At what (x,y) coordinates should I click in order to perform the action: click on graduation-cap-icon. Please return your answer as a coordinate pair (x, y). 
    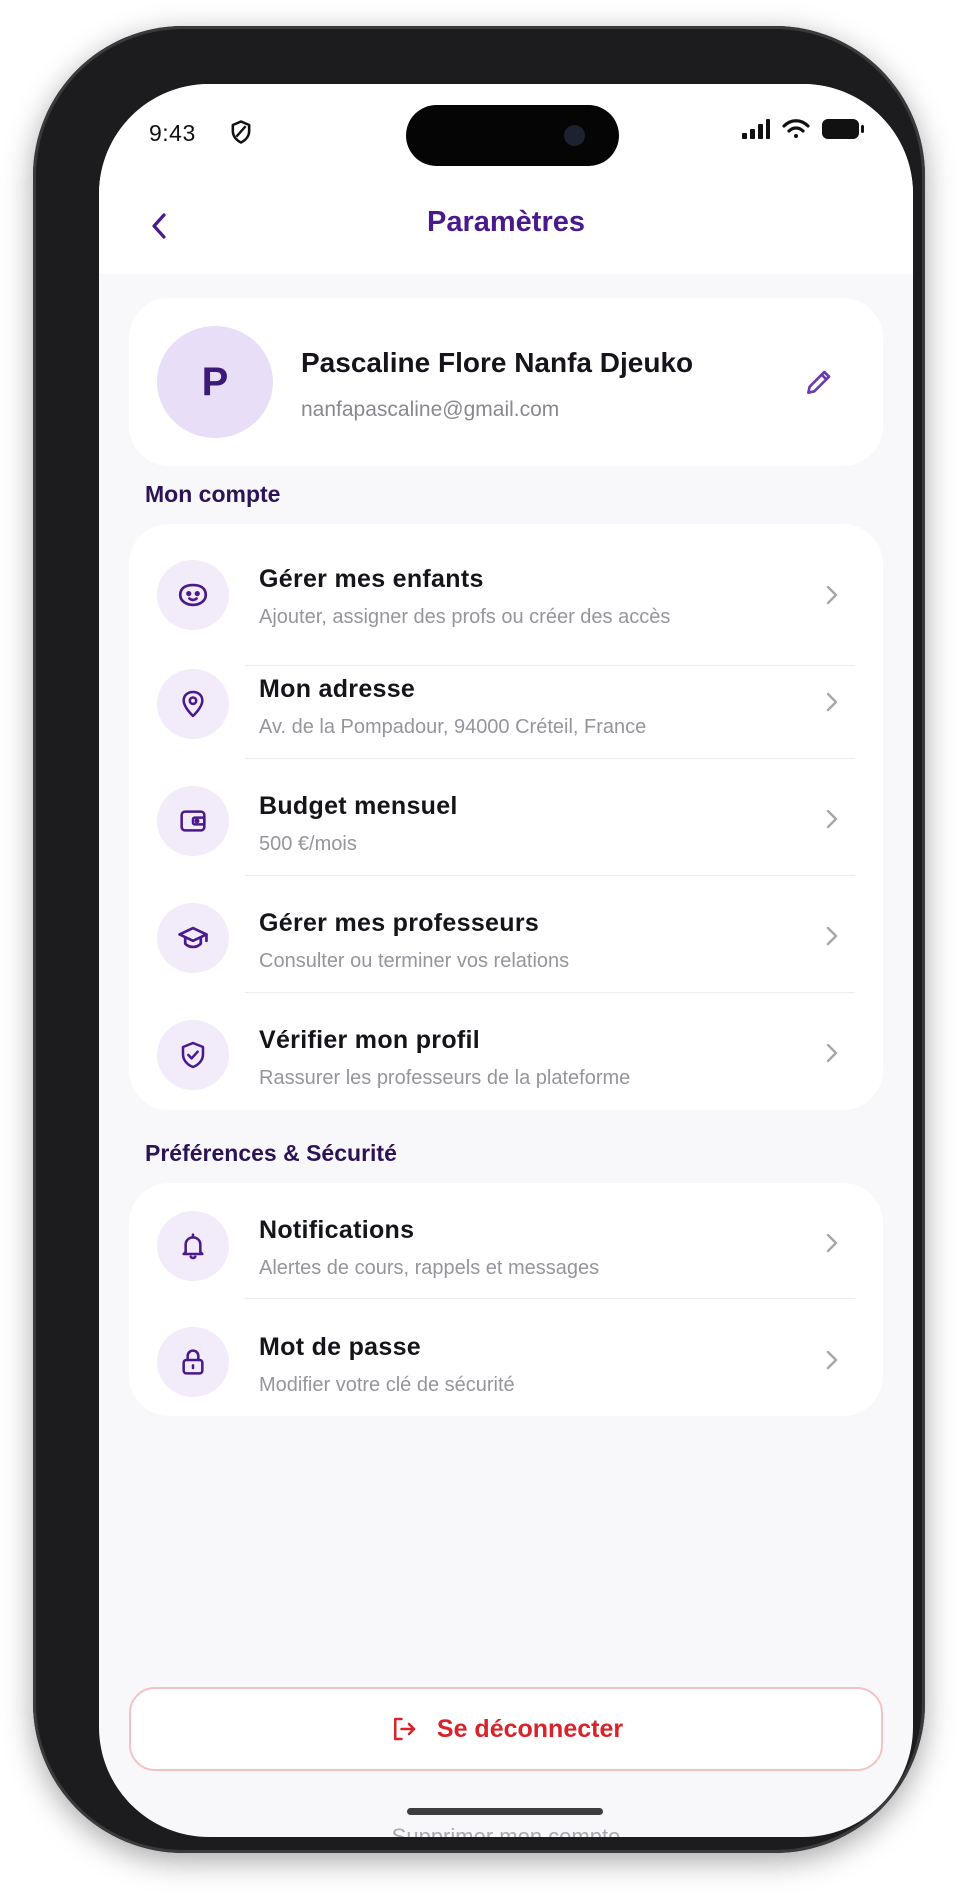
    Looking at the image, I should click on (193, 937).